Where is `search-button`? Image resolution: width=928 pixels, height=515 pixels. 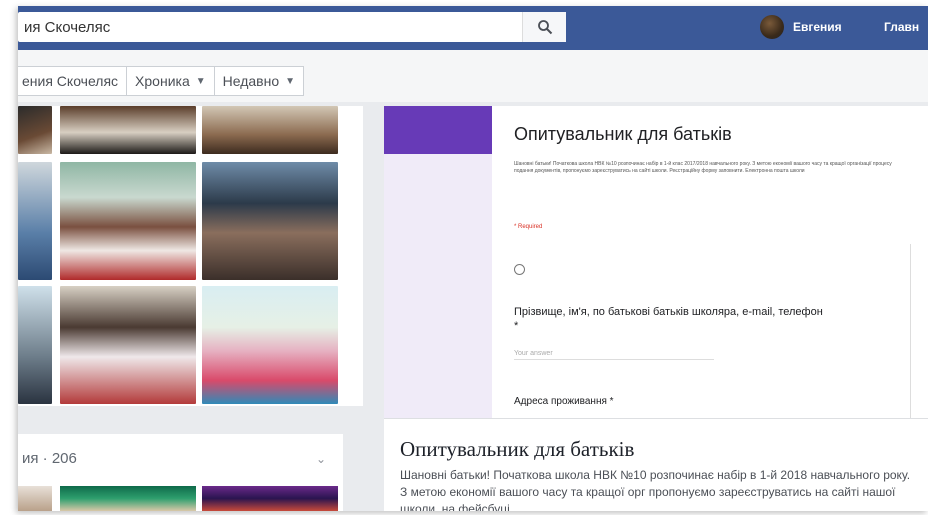 search-button is located at coordinates (544, 27).